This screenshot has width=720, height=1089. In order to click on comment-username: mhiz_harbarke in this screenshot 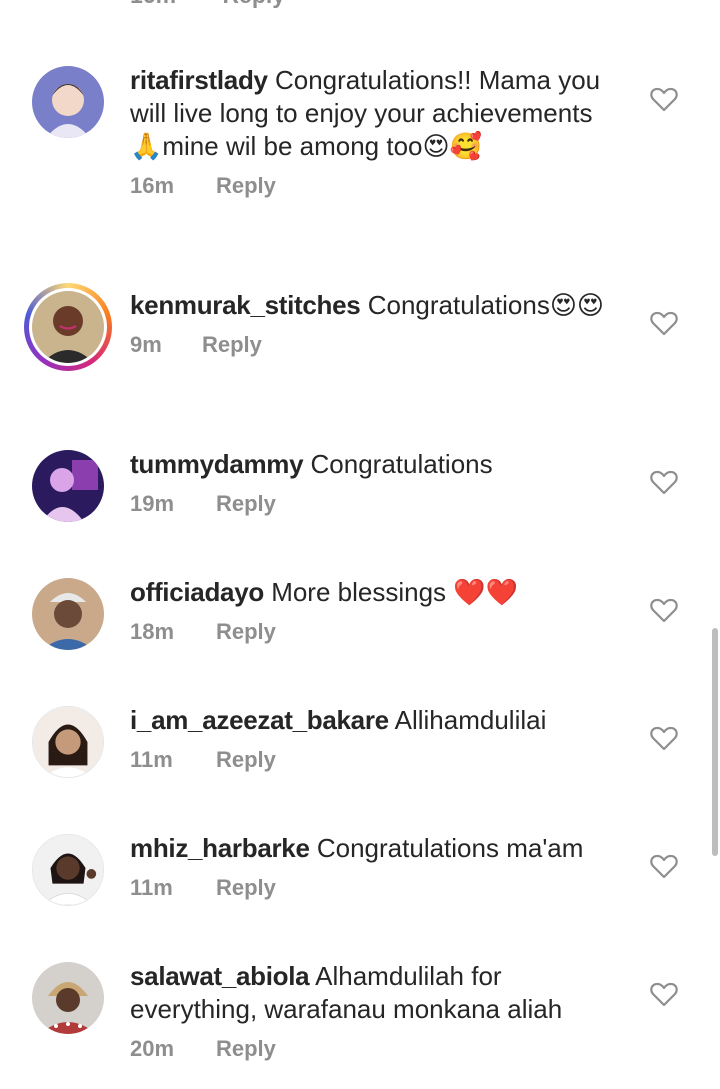, I will do `click(220, 848)`.